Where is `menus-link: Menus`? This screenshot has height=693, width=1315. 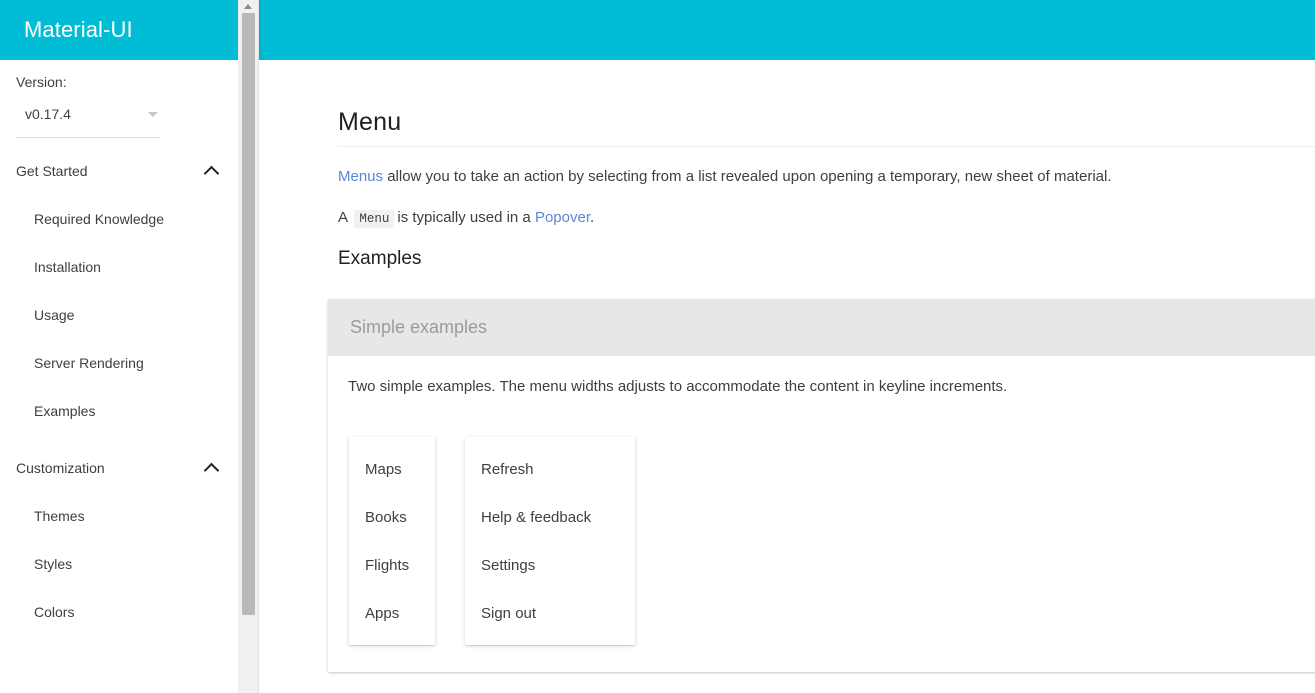 menus-link: Menus is located at coordinates (360, 176).